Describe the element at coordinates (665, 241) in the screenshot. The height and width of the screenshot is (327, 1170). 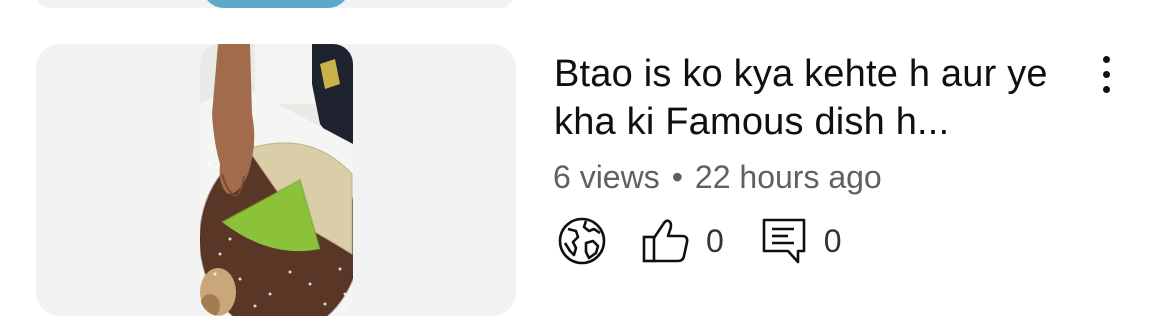
I see `thumbs-up-icon` at that location.